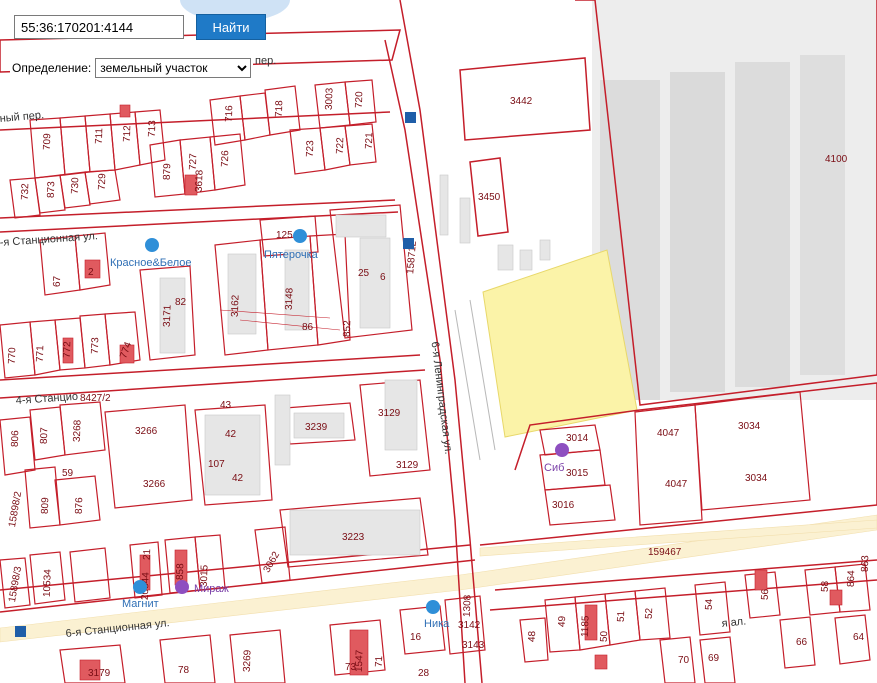 The width and height of the screenshot is (877, 683). I want to click on label-6: 6, so click(383, 277).